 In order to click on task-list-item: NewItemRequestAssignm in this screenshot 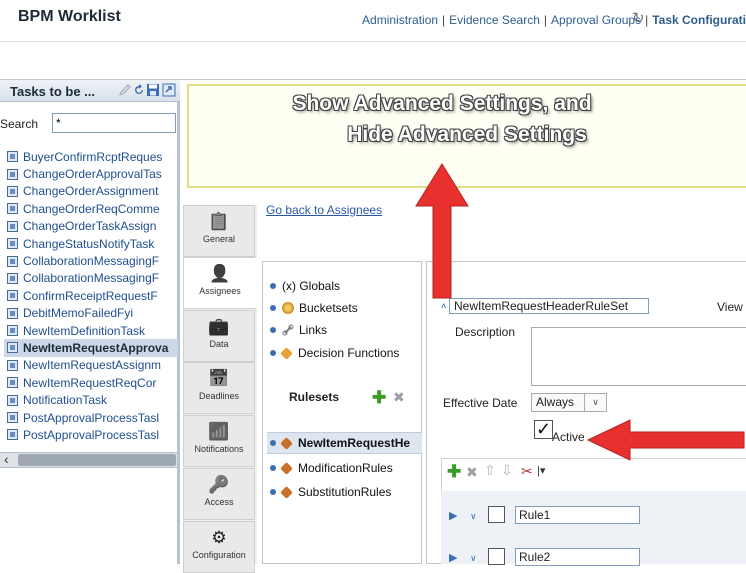, I will do `click(91, 365)`.